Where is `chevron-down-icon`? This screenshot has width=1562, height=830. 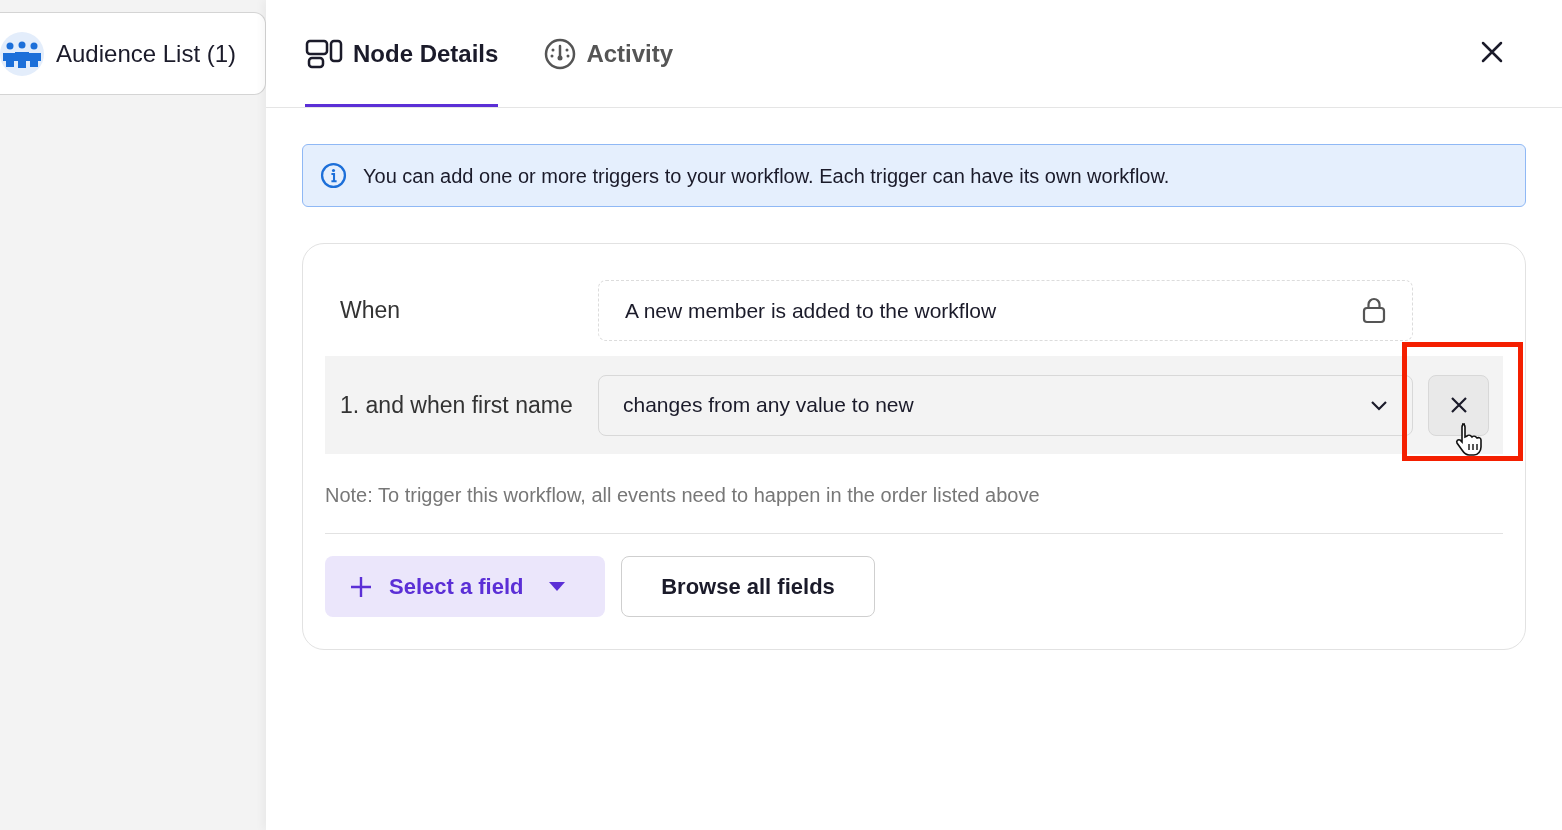 chevron-down-icon is located at coordinates (1379, 405).